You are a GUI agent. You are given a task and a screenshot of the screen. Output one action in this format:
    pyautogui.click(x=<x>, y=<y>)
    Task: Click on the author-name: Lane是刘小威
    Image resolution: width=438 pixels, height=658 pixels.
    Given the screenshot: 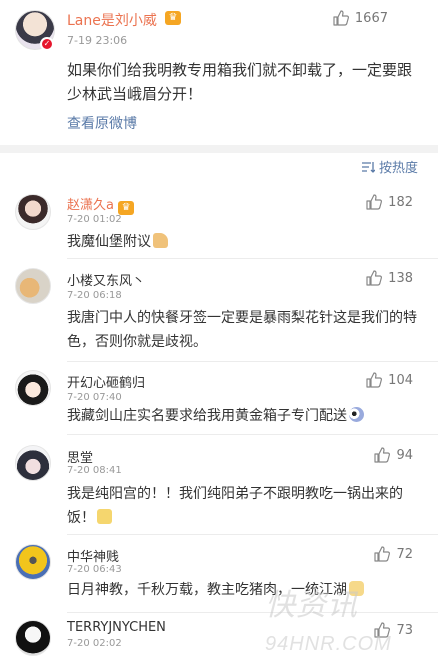 What is the action you would take?
    pyautogui.click(x=112, y=20)
    